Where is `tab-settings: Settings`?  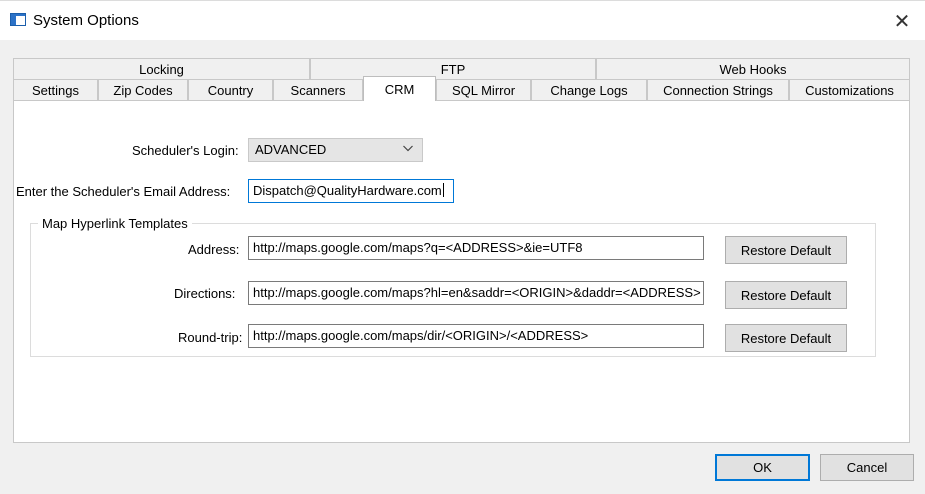 tab-settings: Settings is located at coordinates (55, 90).